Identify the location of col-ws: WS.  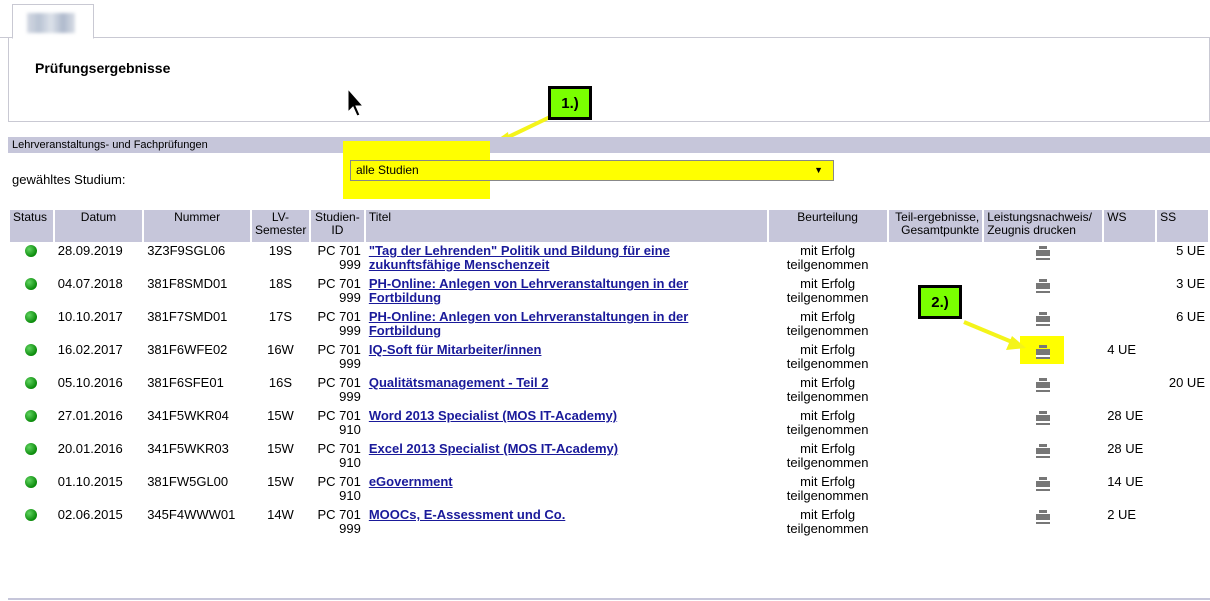
(1130, 226).